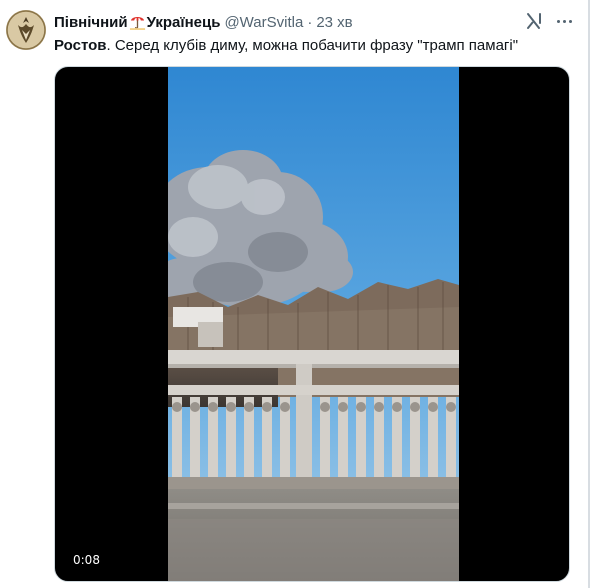 Image resolution: width=590 pixels, height=588 pixels. What do you see at coordinates (86, 560) in the screenshot?
I see `video-duration: 0:08` at bounding box center [86, 560].